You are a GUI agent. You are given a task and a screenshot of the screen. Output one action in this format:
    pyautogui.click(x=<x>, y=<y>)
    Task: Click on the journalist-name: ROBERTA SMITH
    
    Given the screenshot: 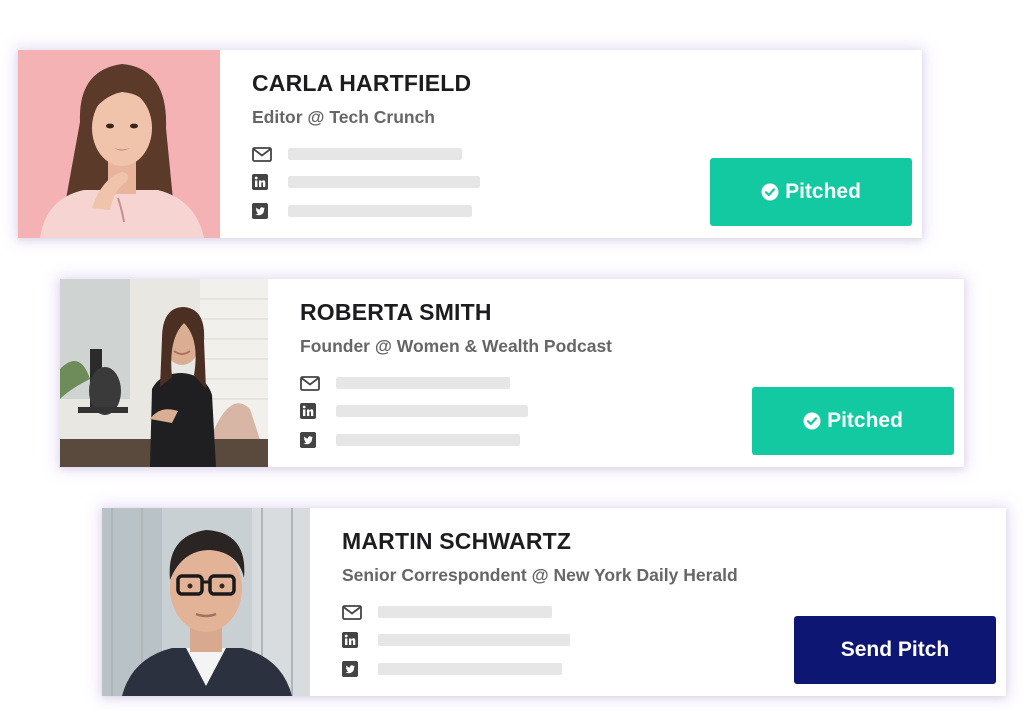 What is the action you would take?
    pyautogui.click(x=396, y=312)
    